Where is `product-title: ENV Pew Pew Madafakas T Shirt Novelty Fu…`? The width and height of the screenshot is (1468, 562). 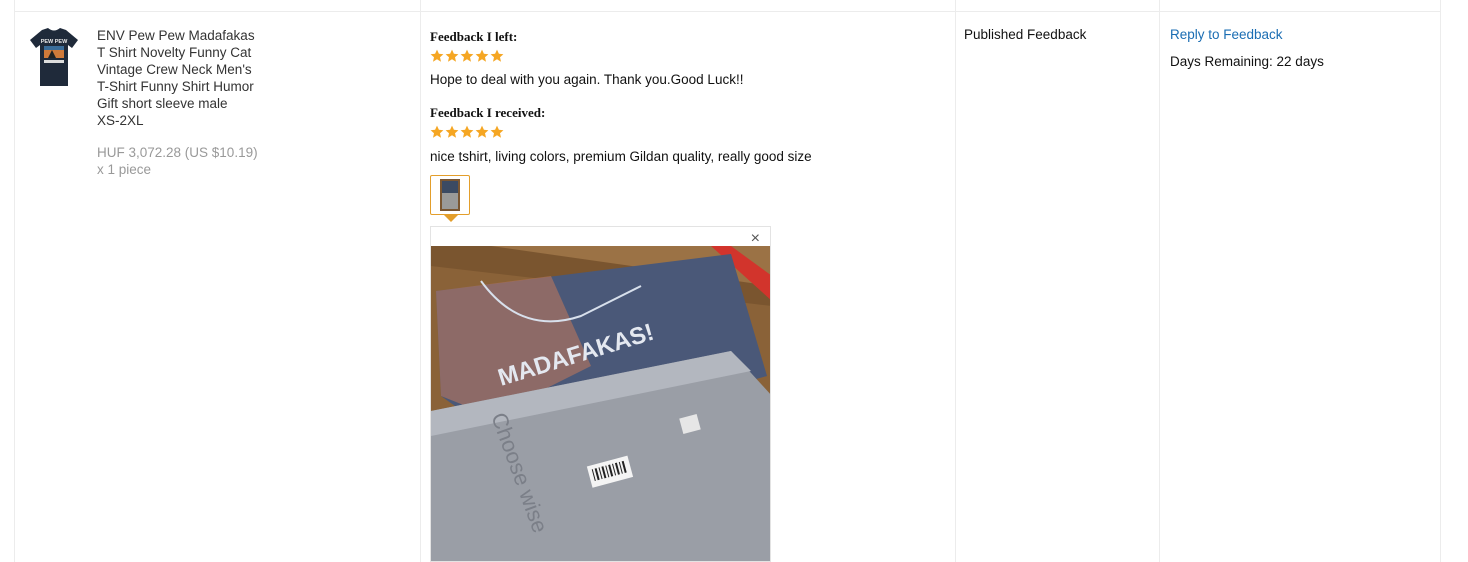
product-title: ENV Pew Pew Madafakas T Shirt Novelty Fu… is located at coordinates (184, 78).